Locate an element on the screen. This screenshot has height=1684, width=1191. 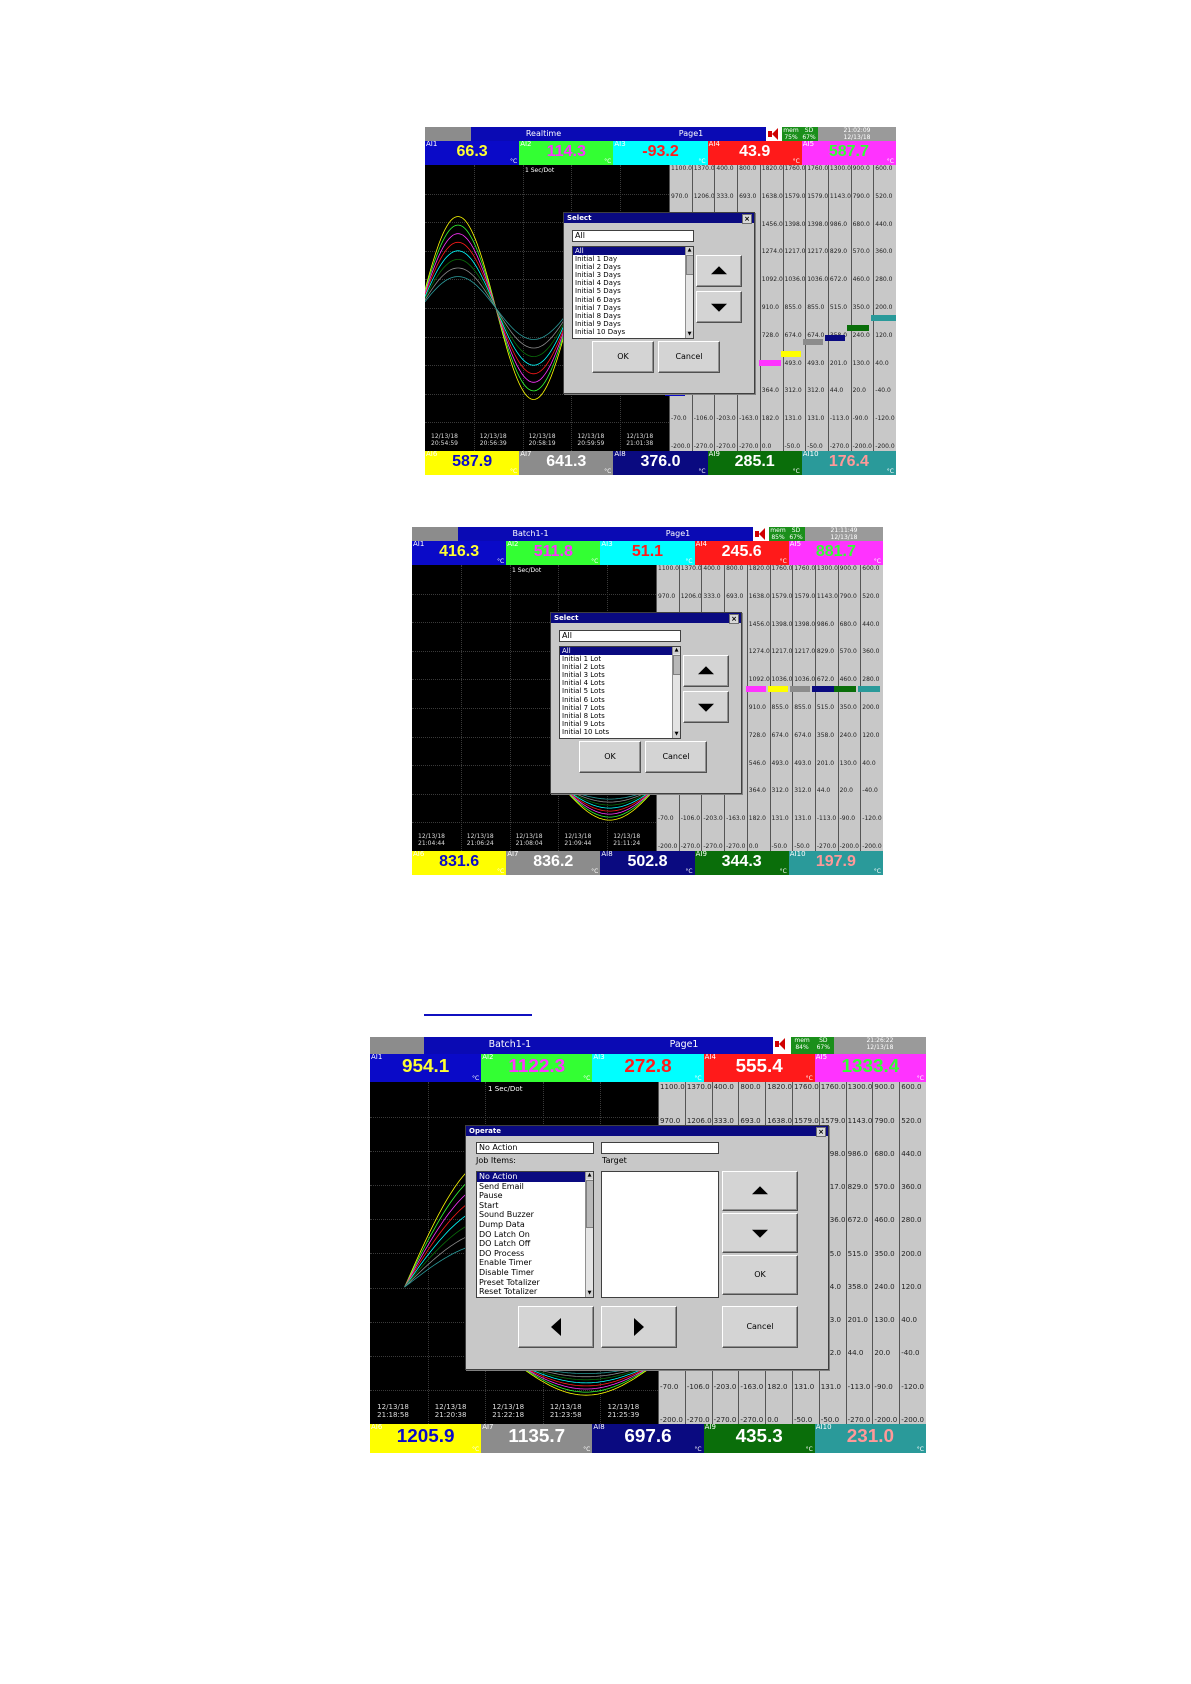
channel-ai7-box: AI7 641.3 °C is located at coordinates (566, 462).